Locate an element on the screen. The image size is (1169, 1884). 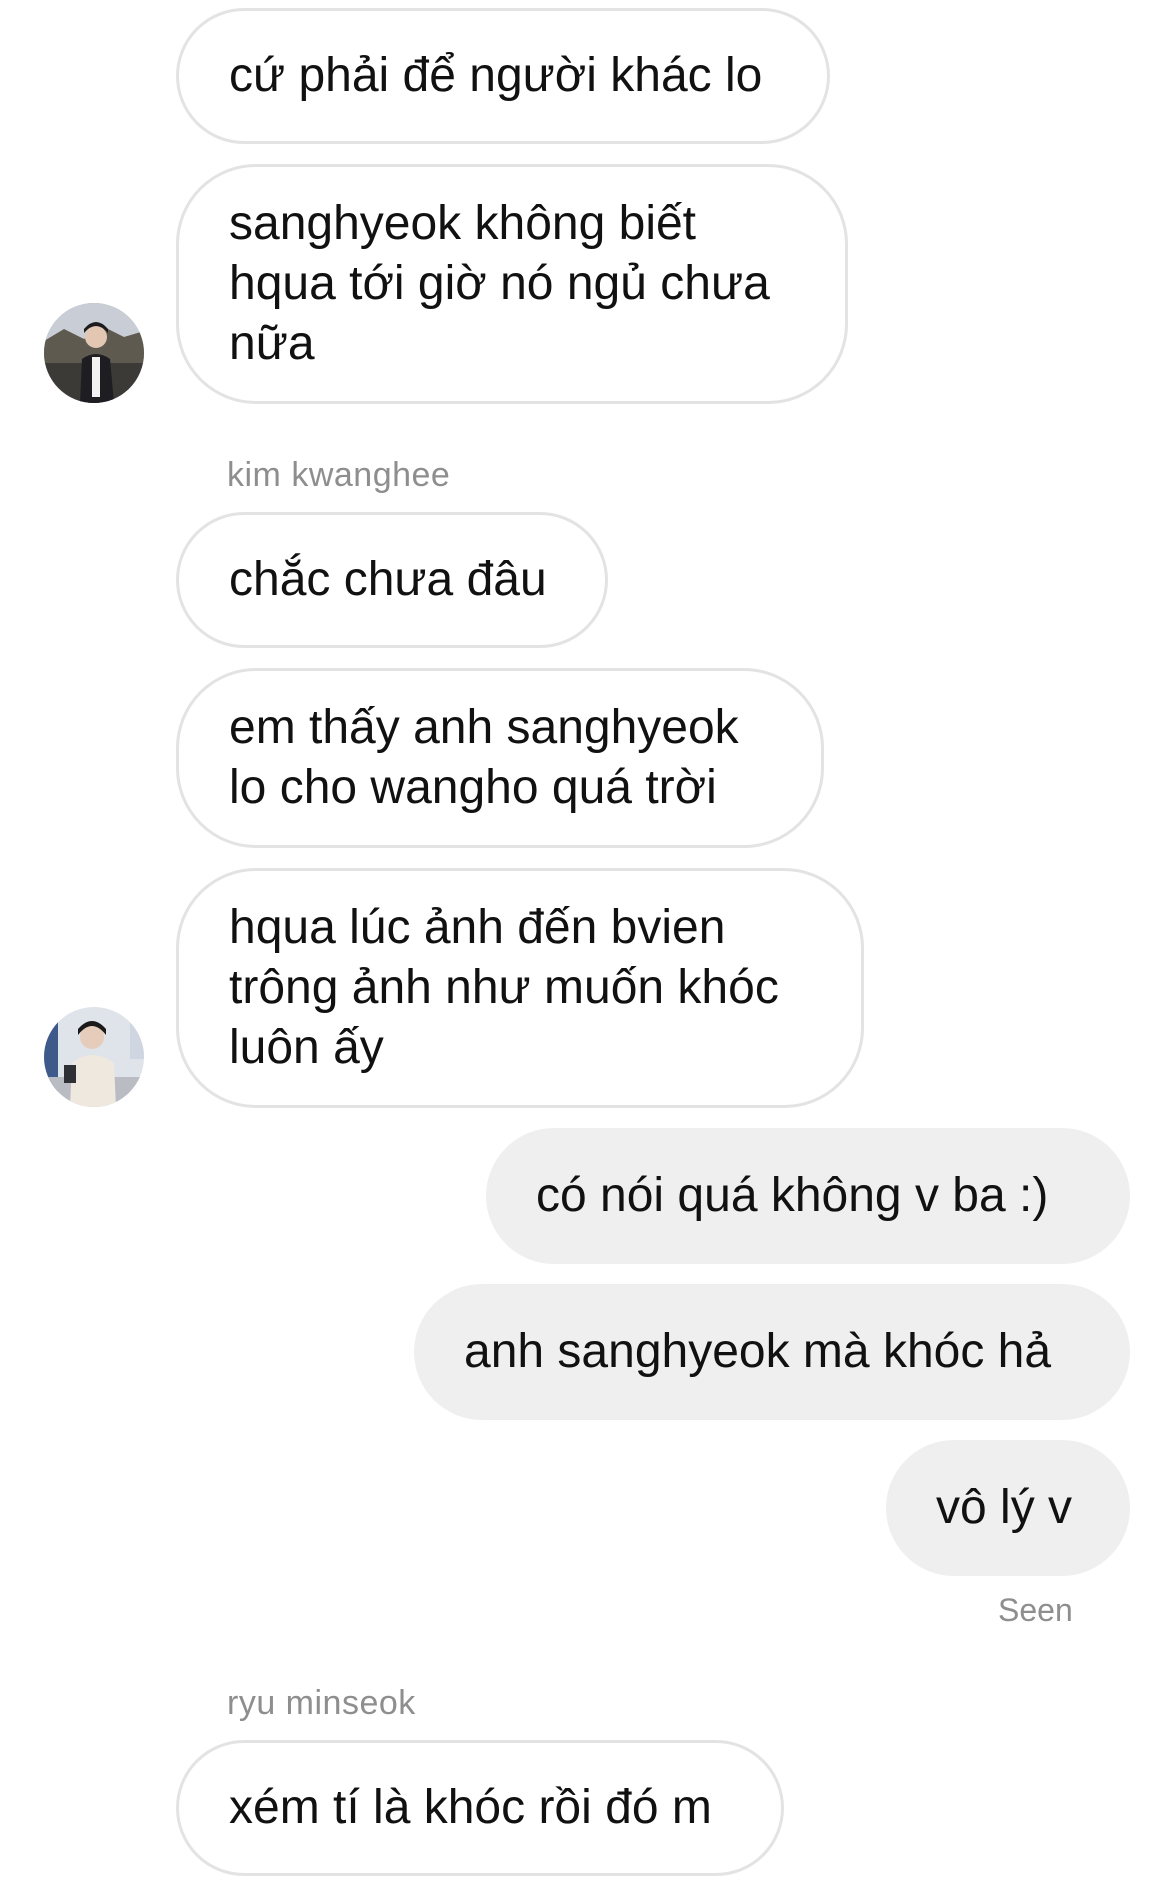
message-bubble-outgoing: có nói quá không v ba :) is located at coordinates (808, 1196).